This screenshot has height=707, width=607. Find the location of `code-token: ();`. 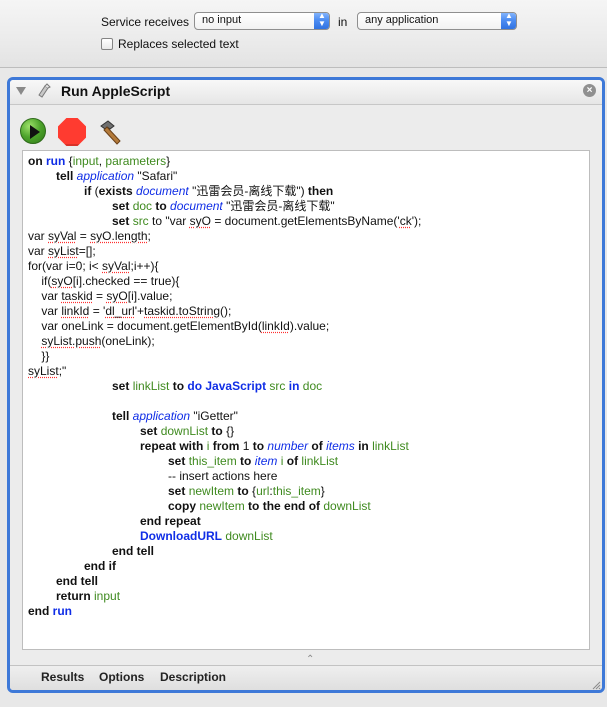

code-token: (); is located at coordinates (226, 311).